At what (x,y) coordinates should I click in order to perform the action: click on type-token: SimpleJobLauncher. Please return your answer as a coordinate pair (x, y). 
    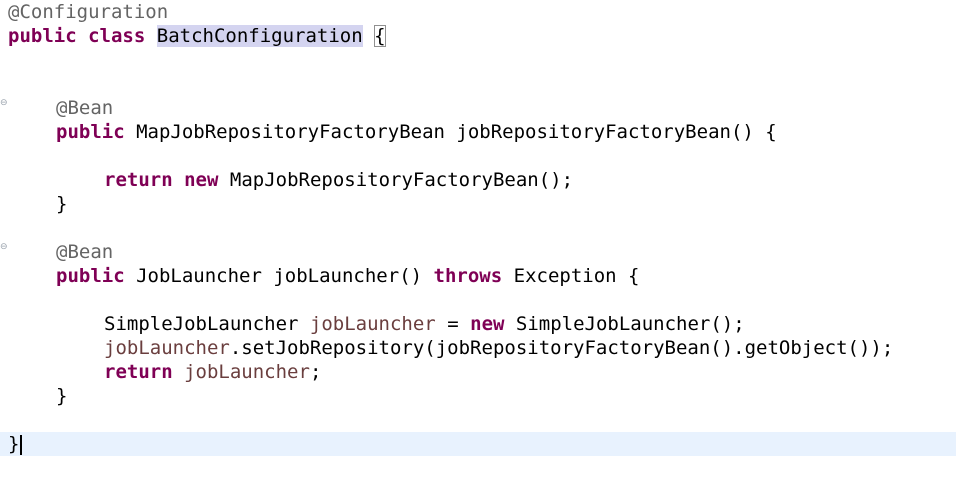
    Looking at the image, I should click on (201, 324).